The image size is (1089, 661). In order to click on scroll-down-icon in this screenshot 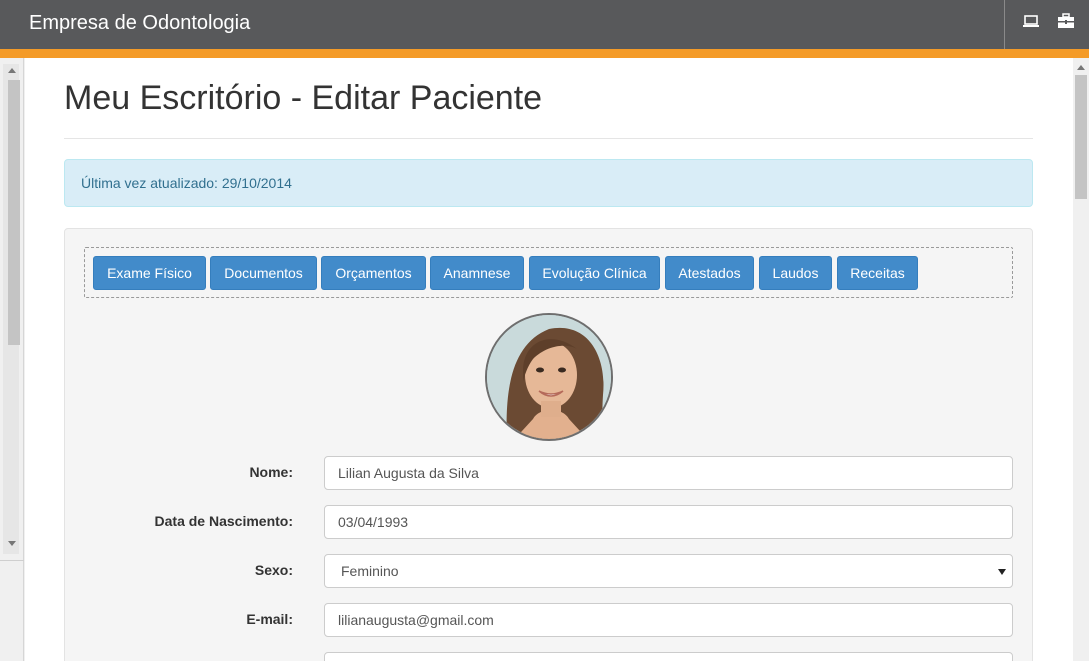, I will do `click(12, 543)`.